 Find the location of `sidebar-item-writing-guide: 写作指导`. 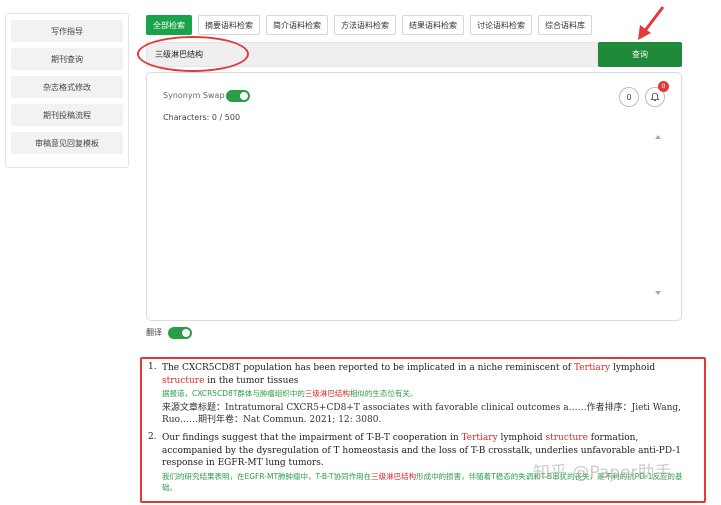

sidebar-item-writing-guide: 写作指导 is located at coordinates (67, 31).